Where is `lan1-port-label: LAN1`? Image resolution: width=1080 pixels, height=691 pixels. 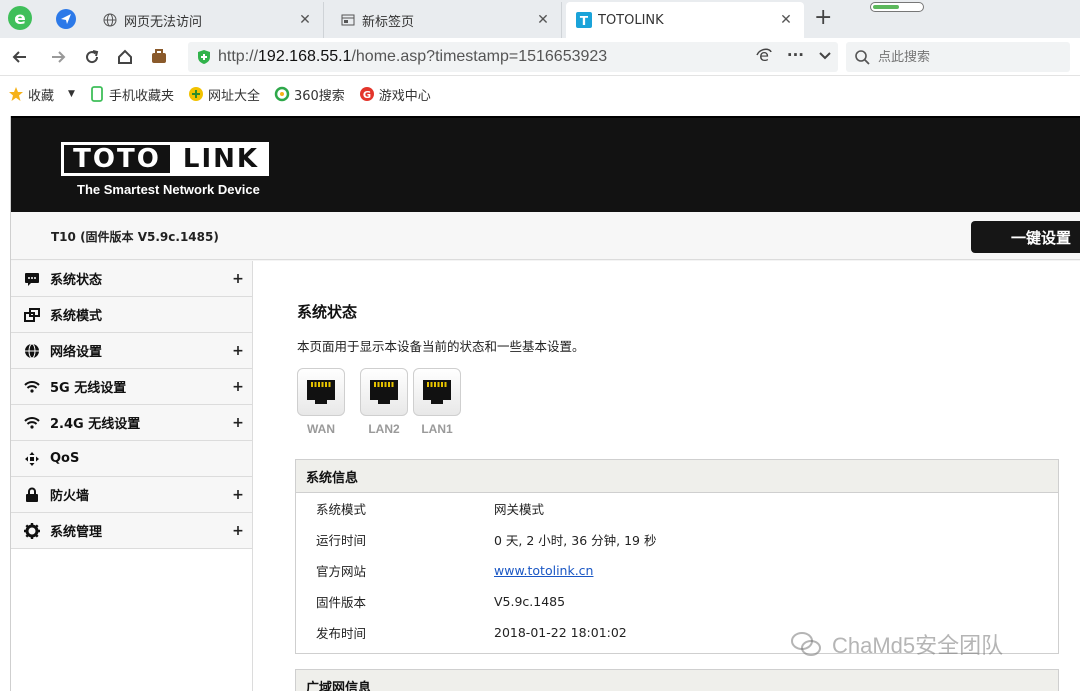
lan1-port-label: LAN1 is located at coordinates (437, 429).